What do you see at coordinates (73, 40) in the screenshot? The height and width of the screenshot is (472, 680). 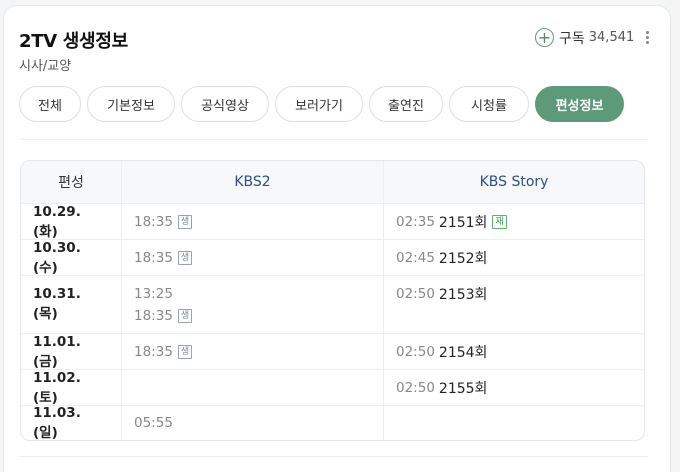 I see `program-title: 2TV 생생정보` at bounding box center [73, 40].